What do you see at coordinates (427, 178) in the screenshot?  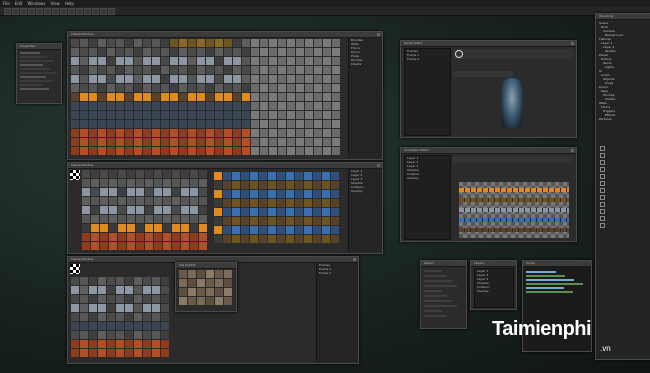 I see `list-item: Overlay` at bounding box center [427, 178].